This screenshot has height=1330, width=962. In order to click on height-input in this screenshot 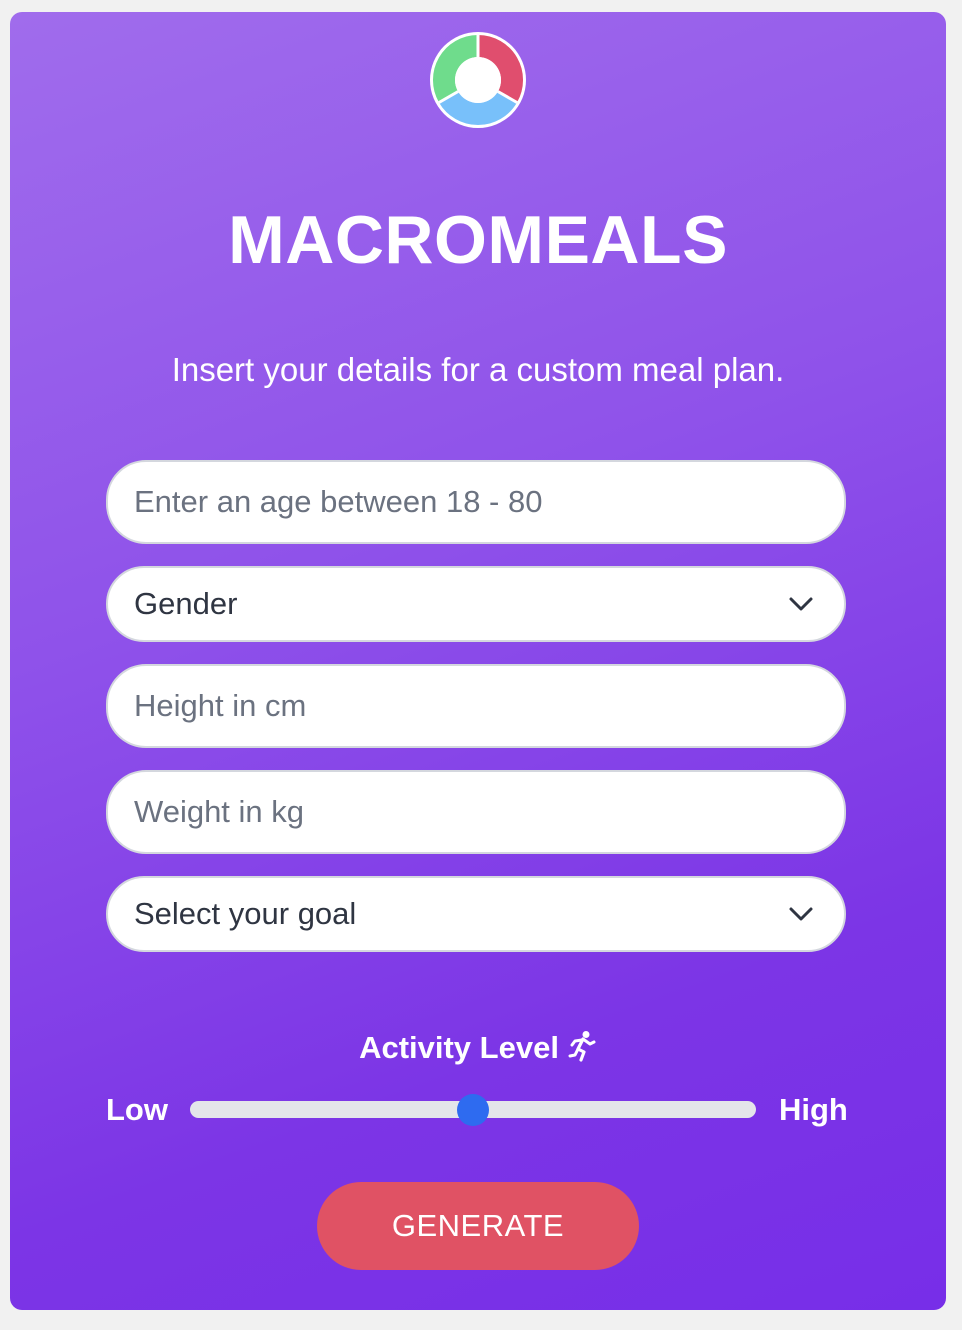, I will do `click(476, 706)`.